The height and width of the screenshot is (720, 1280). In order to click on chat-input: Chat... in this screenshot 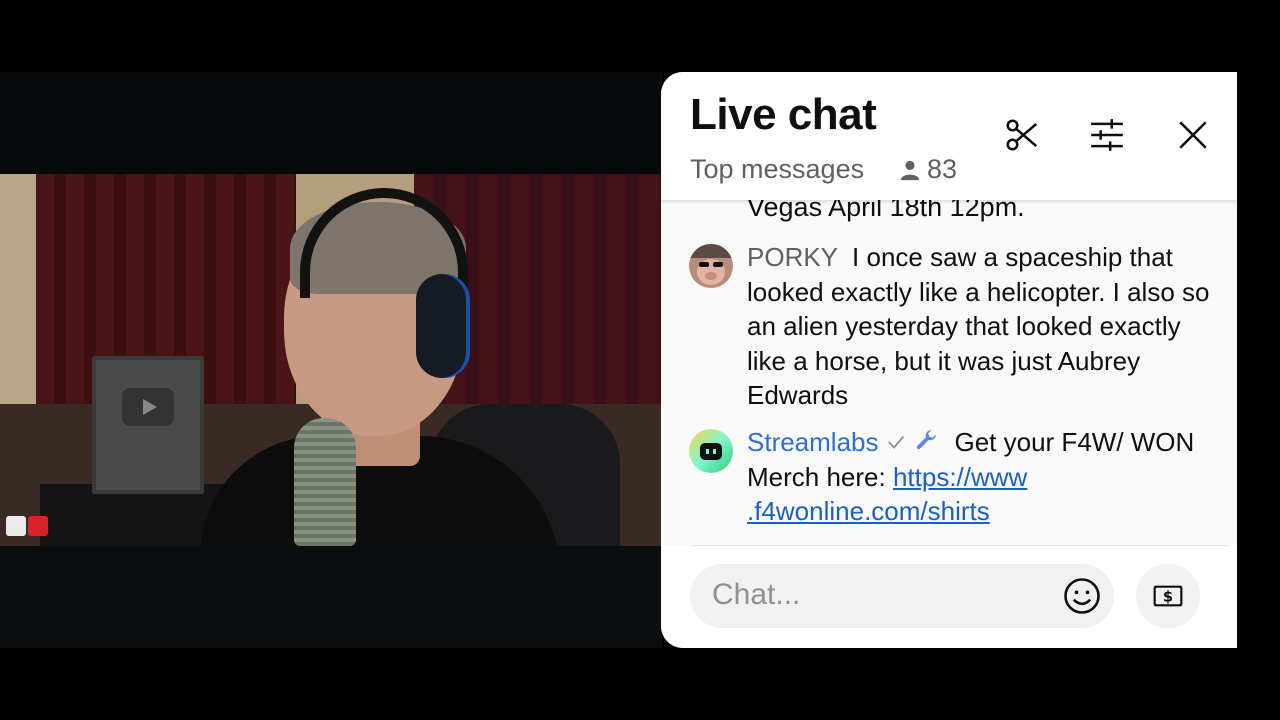, I will do `click(902, 596)`.